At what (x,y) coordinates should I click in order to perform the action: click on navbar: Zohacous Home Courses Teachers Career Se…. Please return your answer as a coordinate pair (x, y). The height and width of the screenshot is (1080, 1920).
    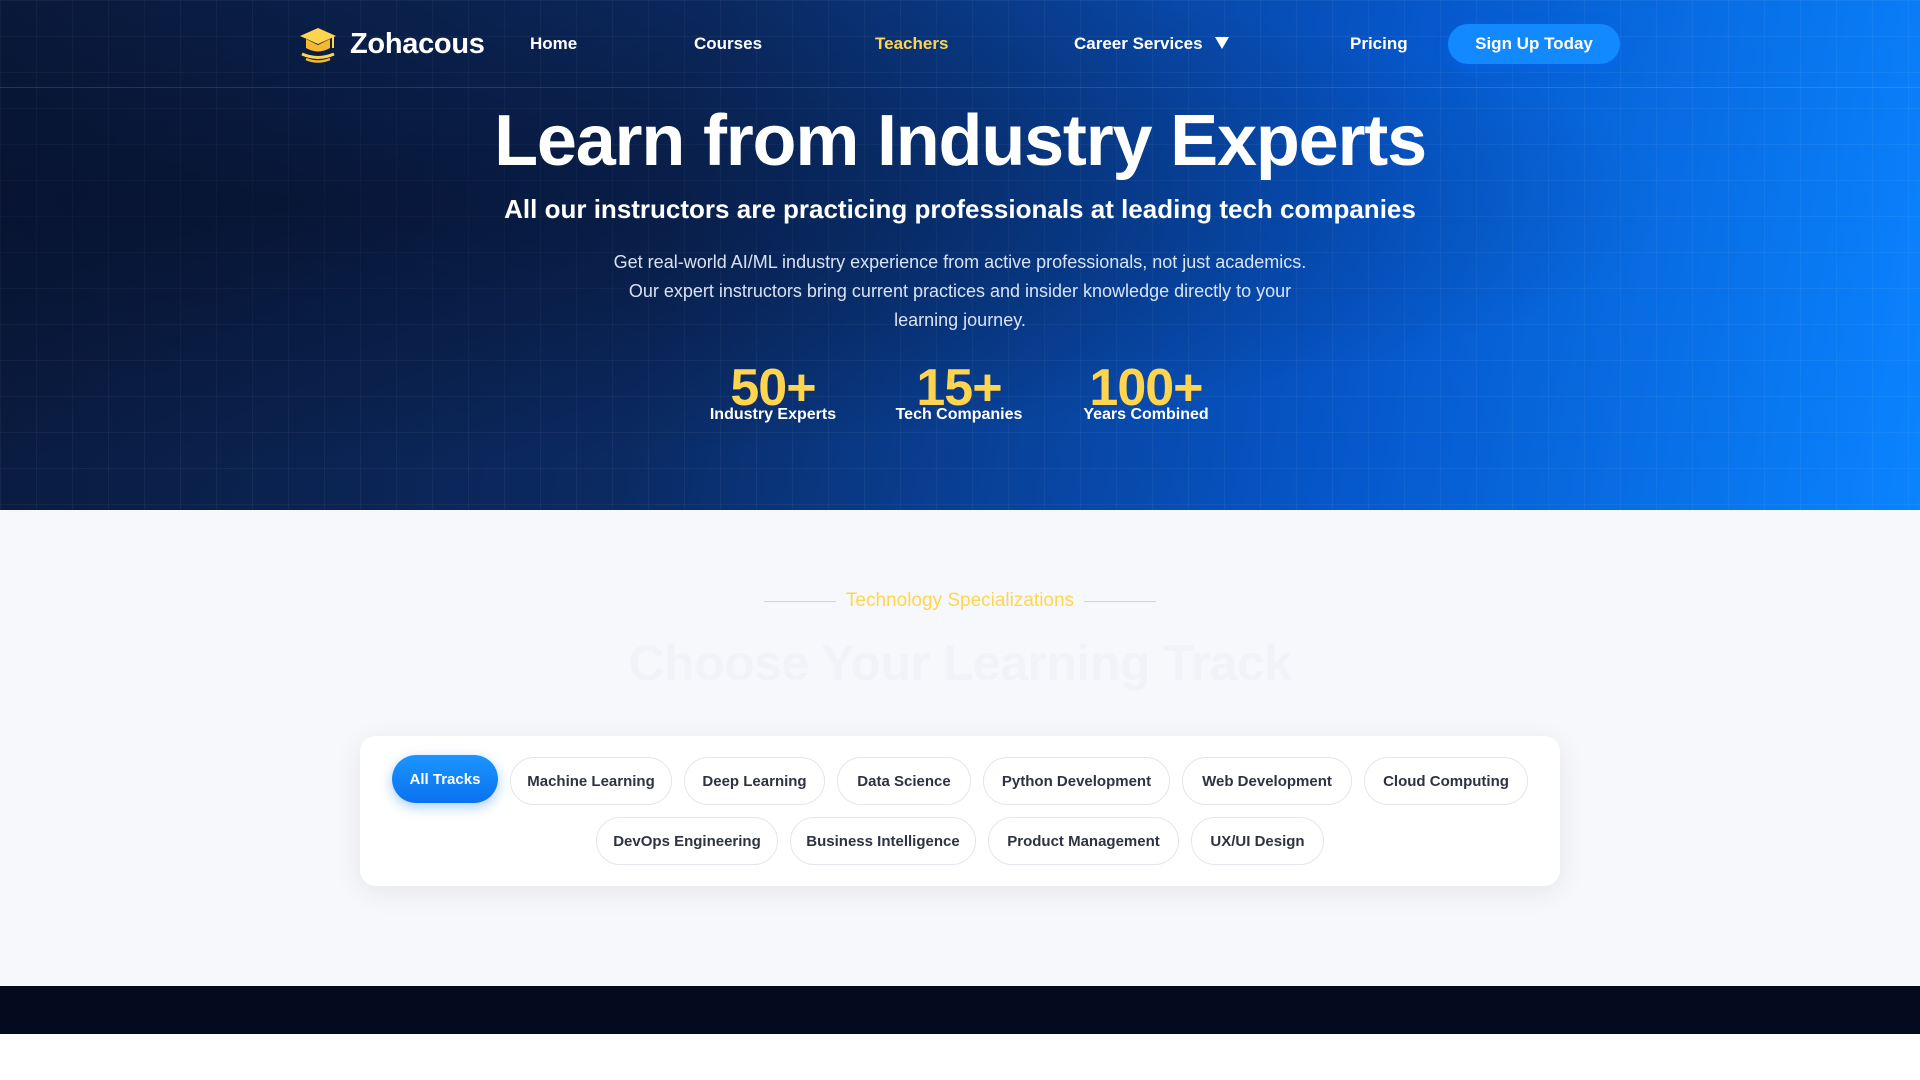
    Looking at the image, I should click on (960, 44).